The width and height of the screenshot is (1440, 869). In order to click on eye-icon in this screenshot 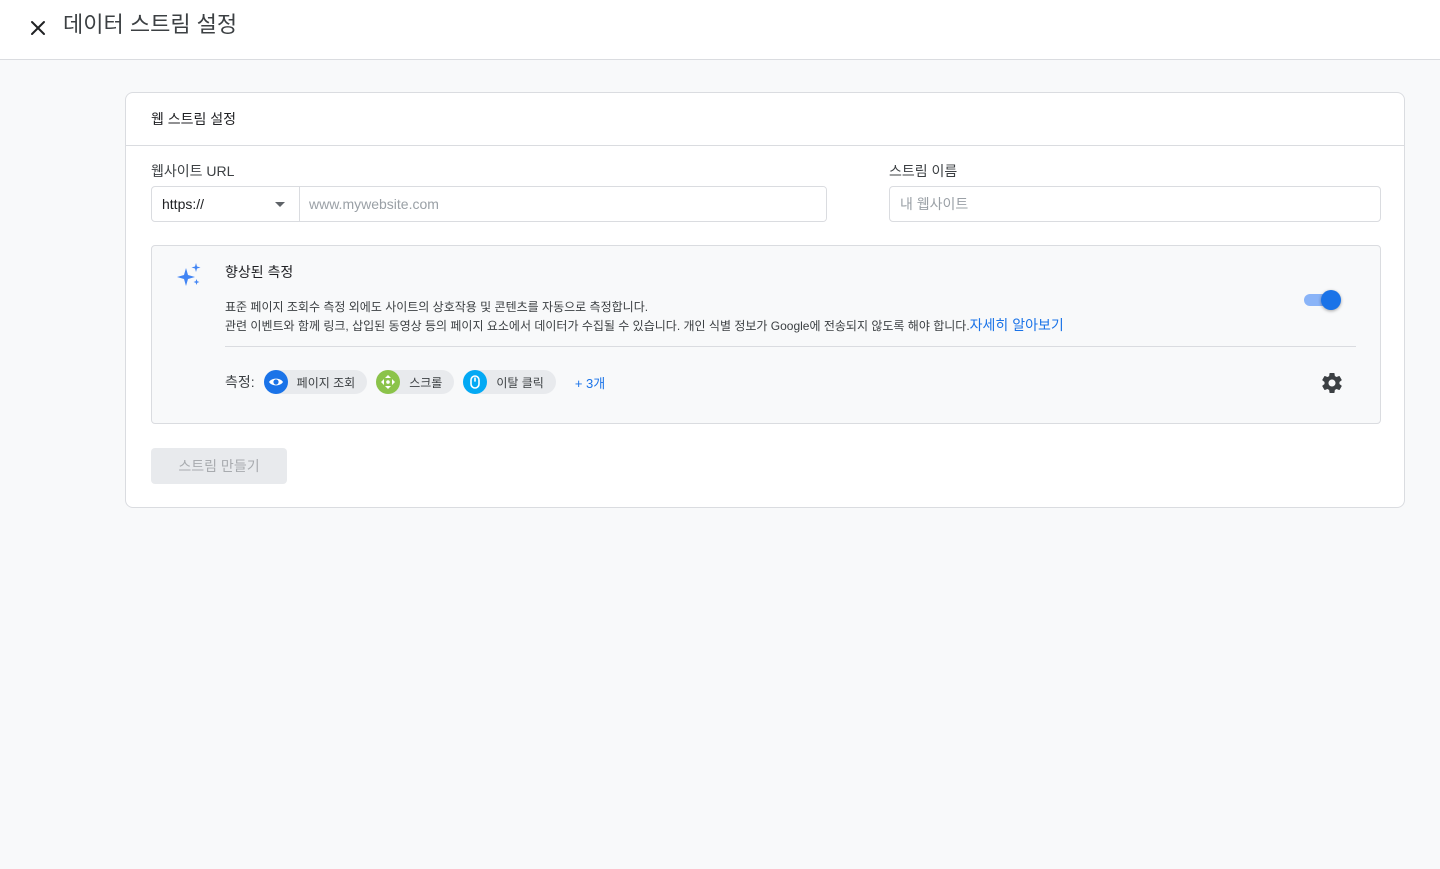, I will do `click(275, 382)`.